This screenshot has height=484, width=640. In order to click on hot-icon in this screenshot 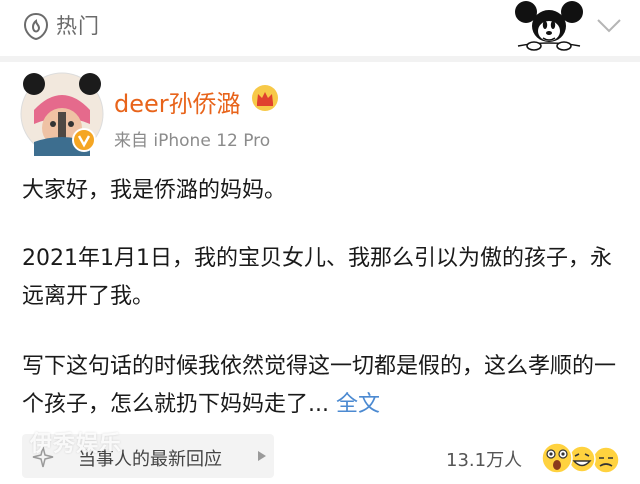, I will do `click(36, 26)`.